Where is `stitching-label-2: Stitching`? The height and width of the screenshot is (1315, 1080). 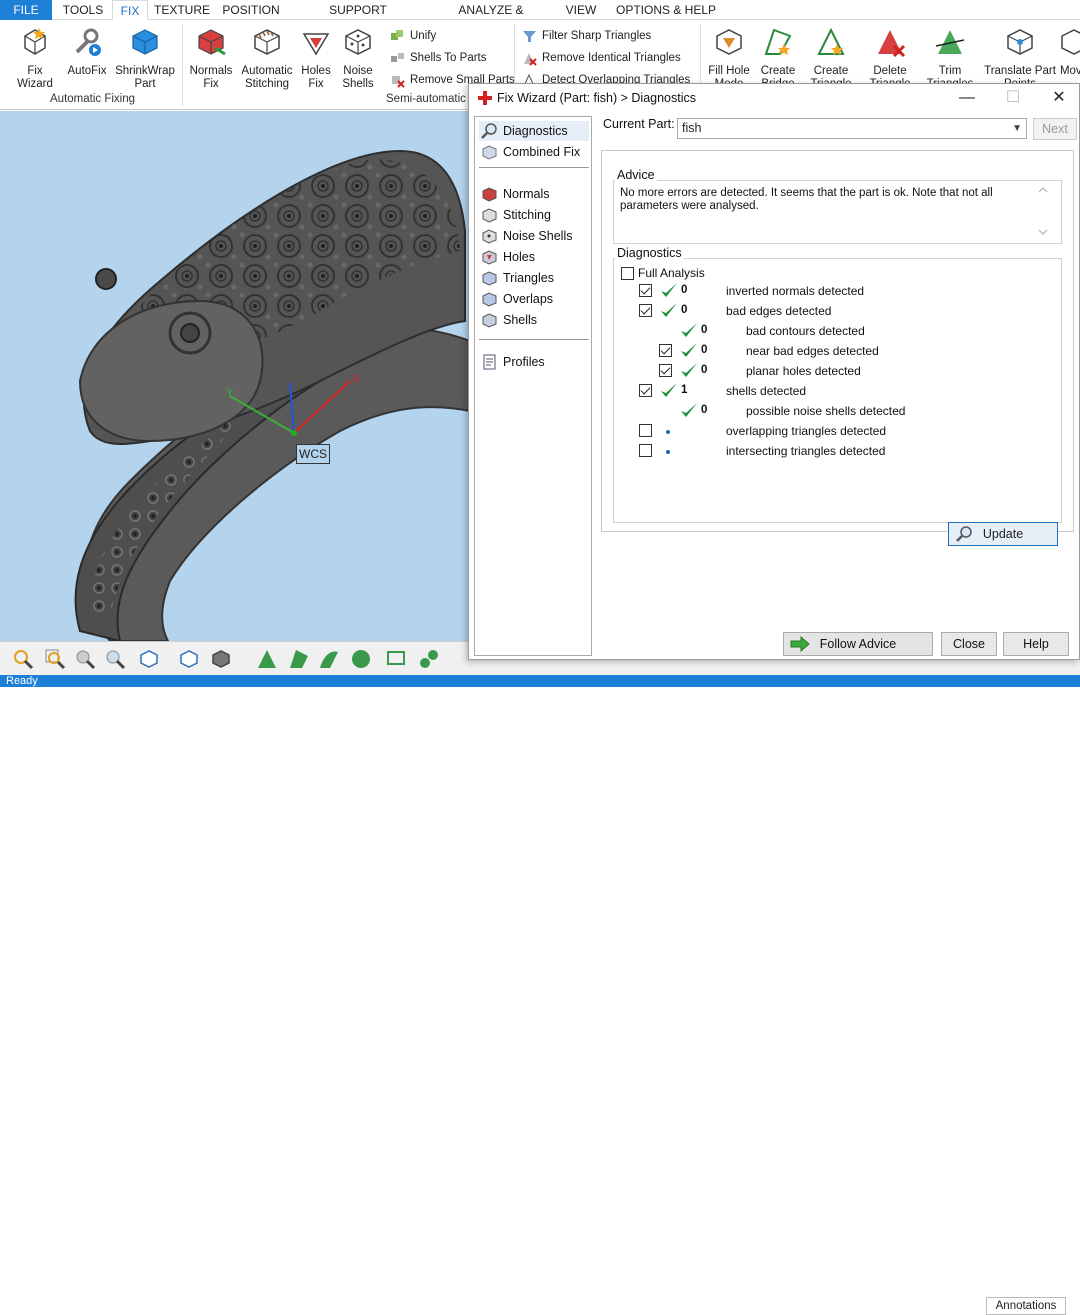
stitching-label-2: Stitching is located at coordinates (267, 84).